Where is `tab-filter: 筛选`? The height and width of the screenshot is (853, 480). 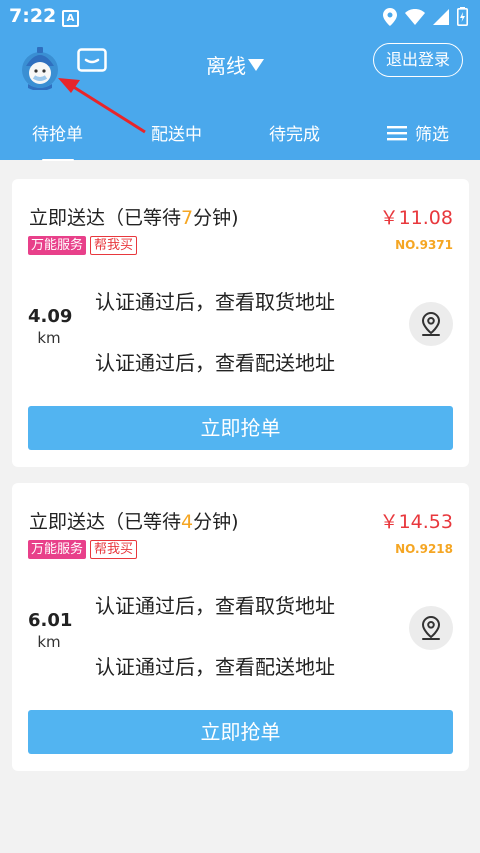 tab-filter: 筛选 is located at coordinates (418, 132).